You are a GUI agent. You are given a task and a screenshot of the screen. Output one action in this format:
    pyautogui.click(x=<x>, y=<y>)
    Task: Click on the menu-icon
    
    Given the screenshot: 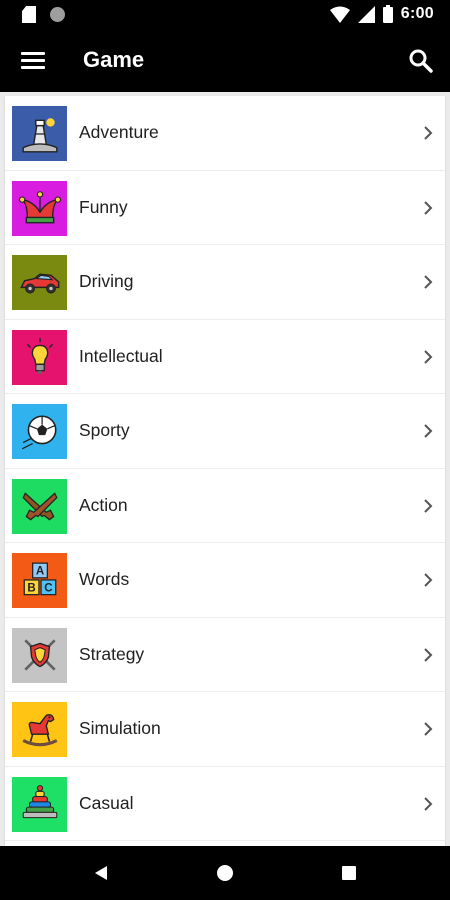 What is the action you would take?
    pyautogui.click(x=33, y=61)
    